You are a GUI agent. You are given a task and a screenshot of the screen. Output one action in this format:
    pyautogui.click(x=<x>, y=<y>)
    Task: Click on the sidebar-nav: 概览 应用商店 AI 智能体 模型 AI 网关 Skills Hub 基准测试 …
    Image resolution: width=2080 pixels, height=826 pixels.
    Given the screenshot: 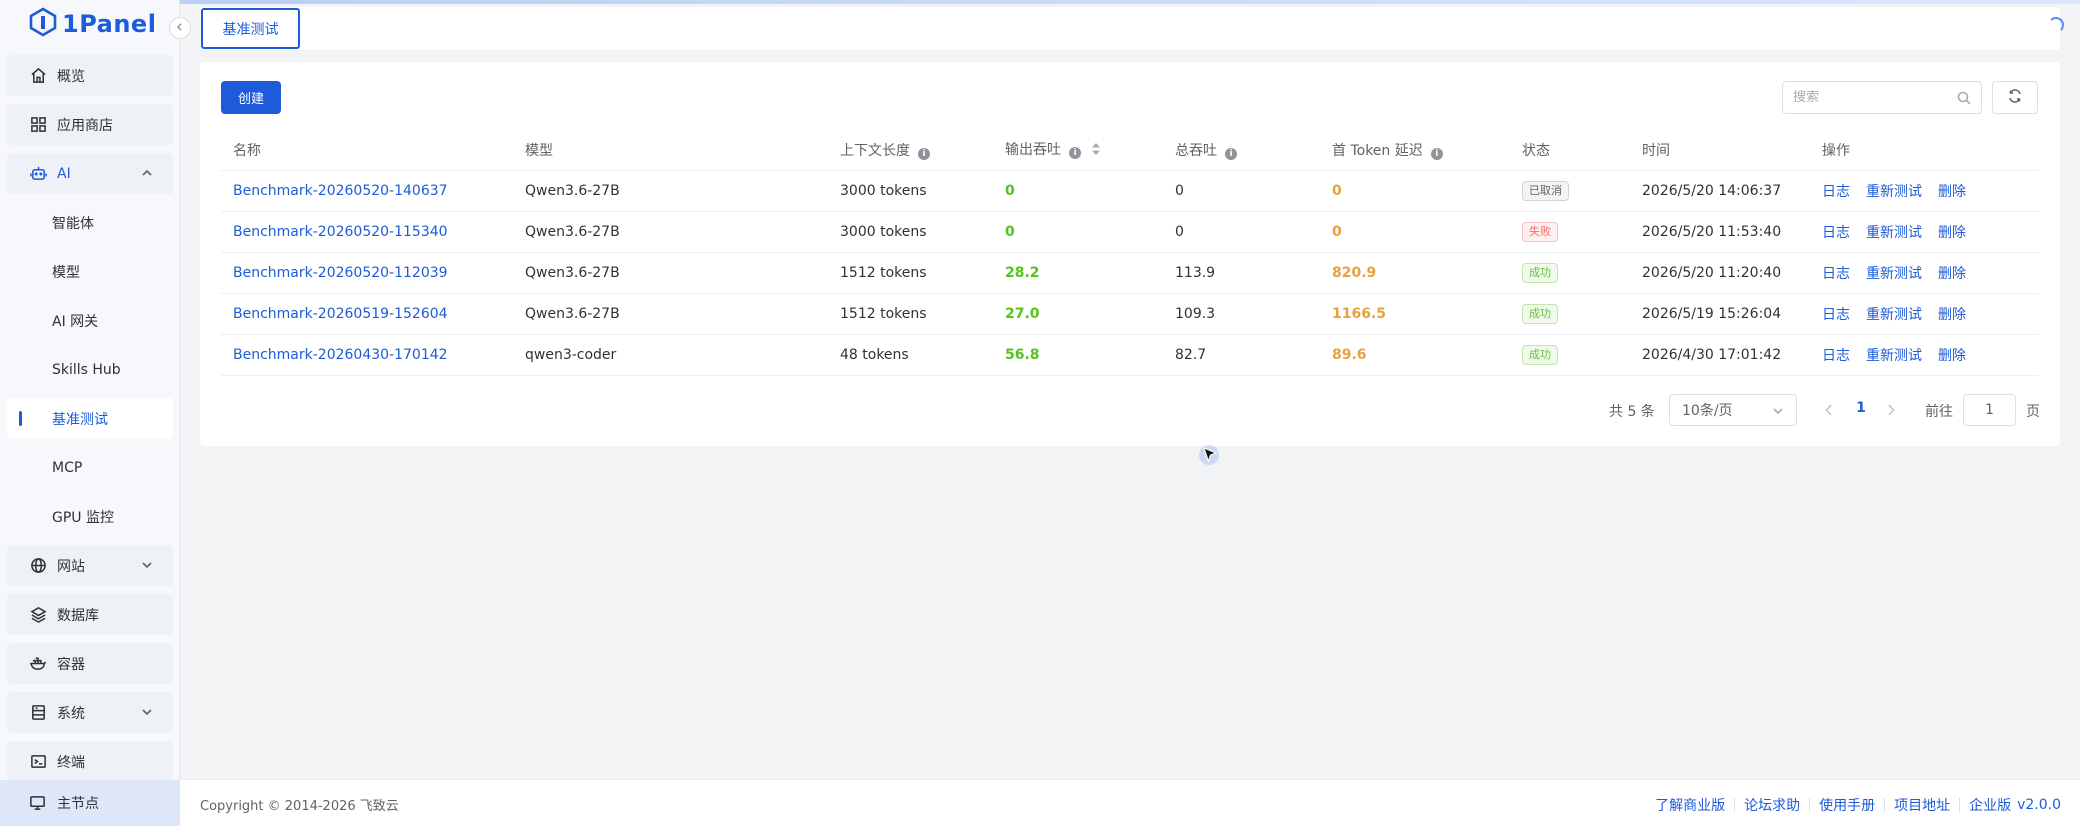 What is the action you would take?
    pyautogui.click(x=90, y=422)
    